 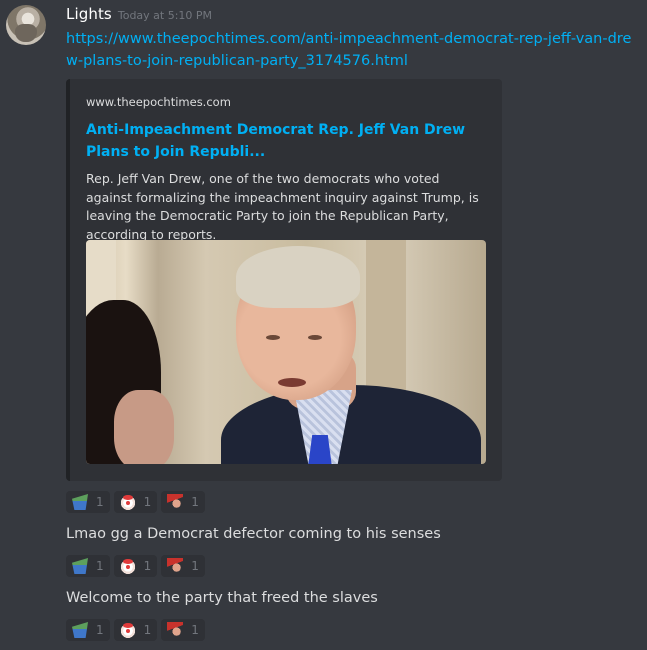 I want to click on message-header: Lights Today at 5:10 PM, so click(x=139, y=16).